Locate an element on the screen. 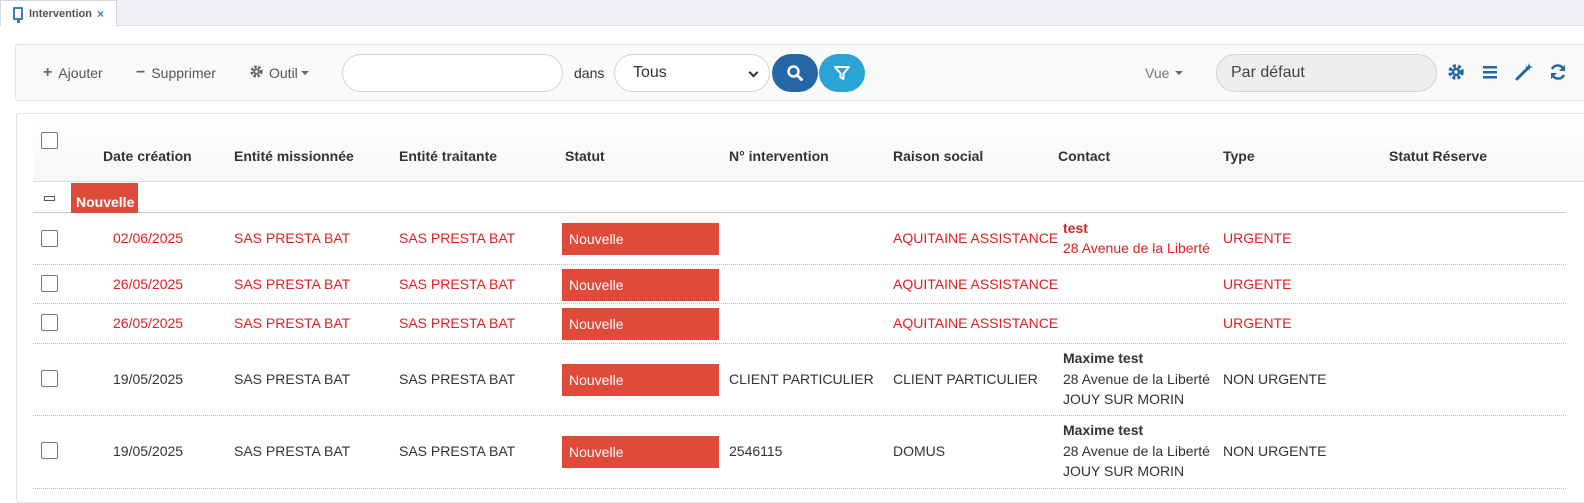  cell-raison: DOMUS is located at coordinates (919, 451).